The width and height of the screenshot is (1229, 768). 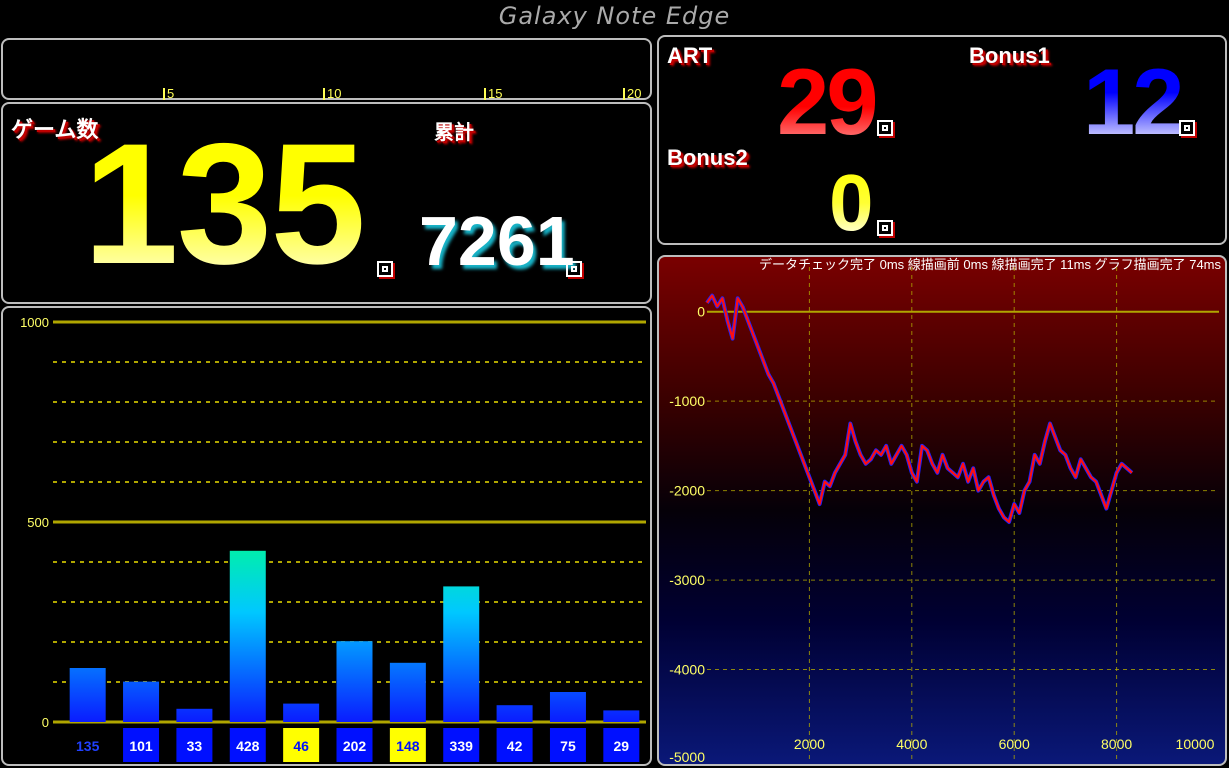 What do you see at coordinates (45, 722) in the screenshot?
I see `bar-y-tick-label: 0` at bounding box center [45, 722].